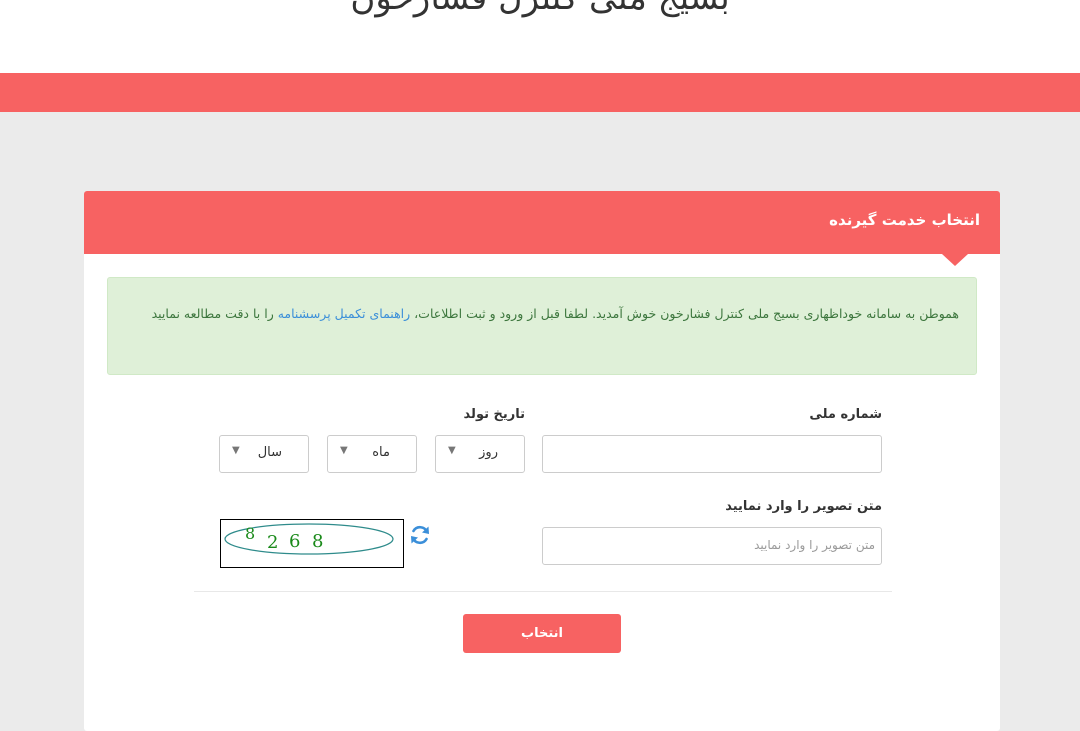 The image size is (1080, 731). What do you see at coordinates (214, 313) in the screenshot?
I see `alert-text-end: را با دقت مطالعه نمایید` at bounding box center [214, 313].